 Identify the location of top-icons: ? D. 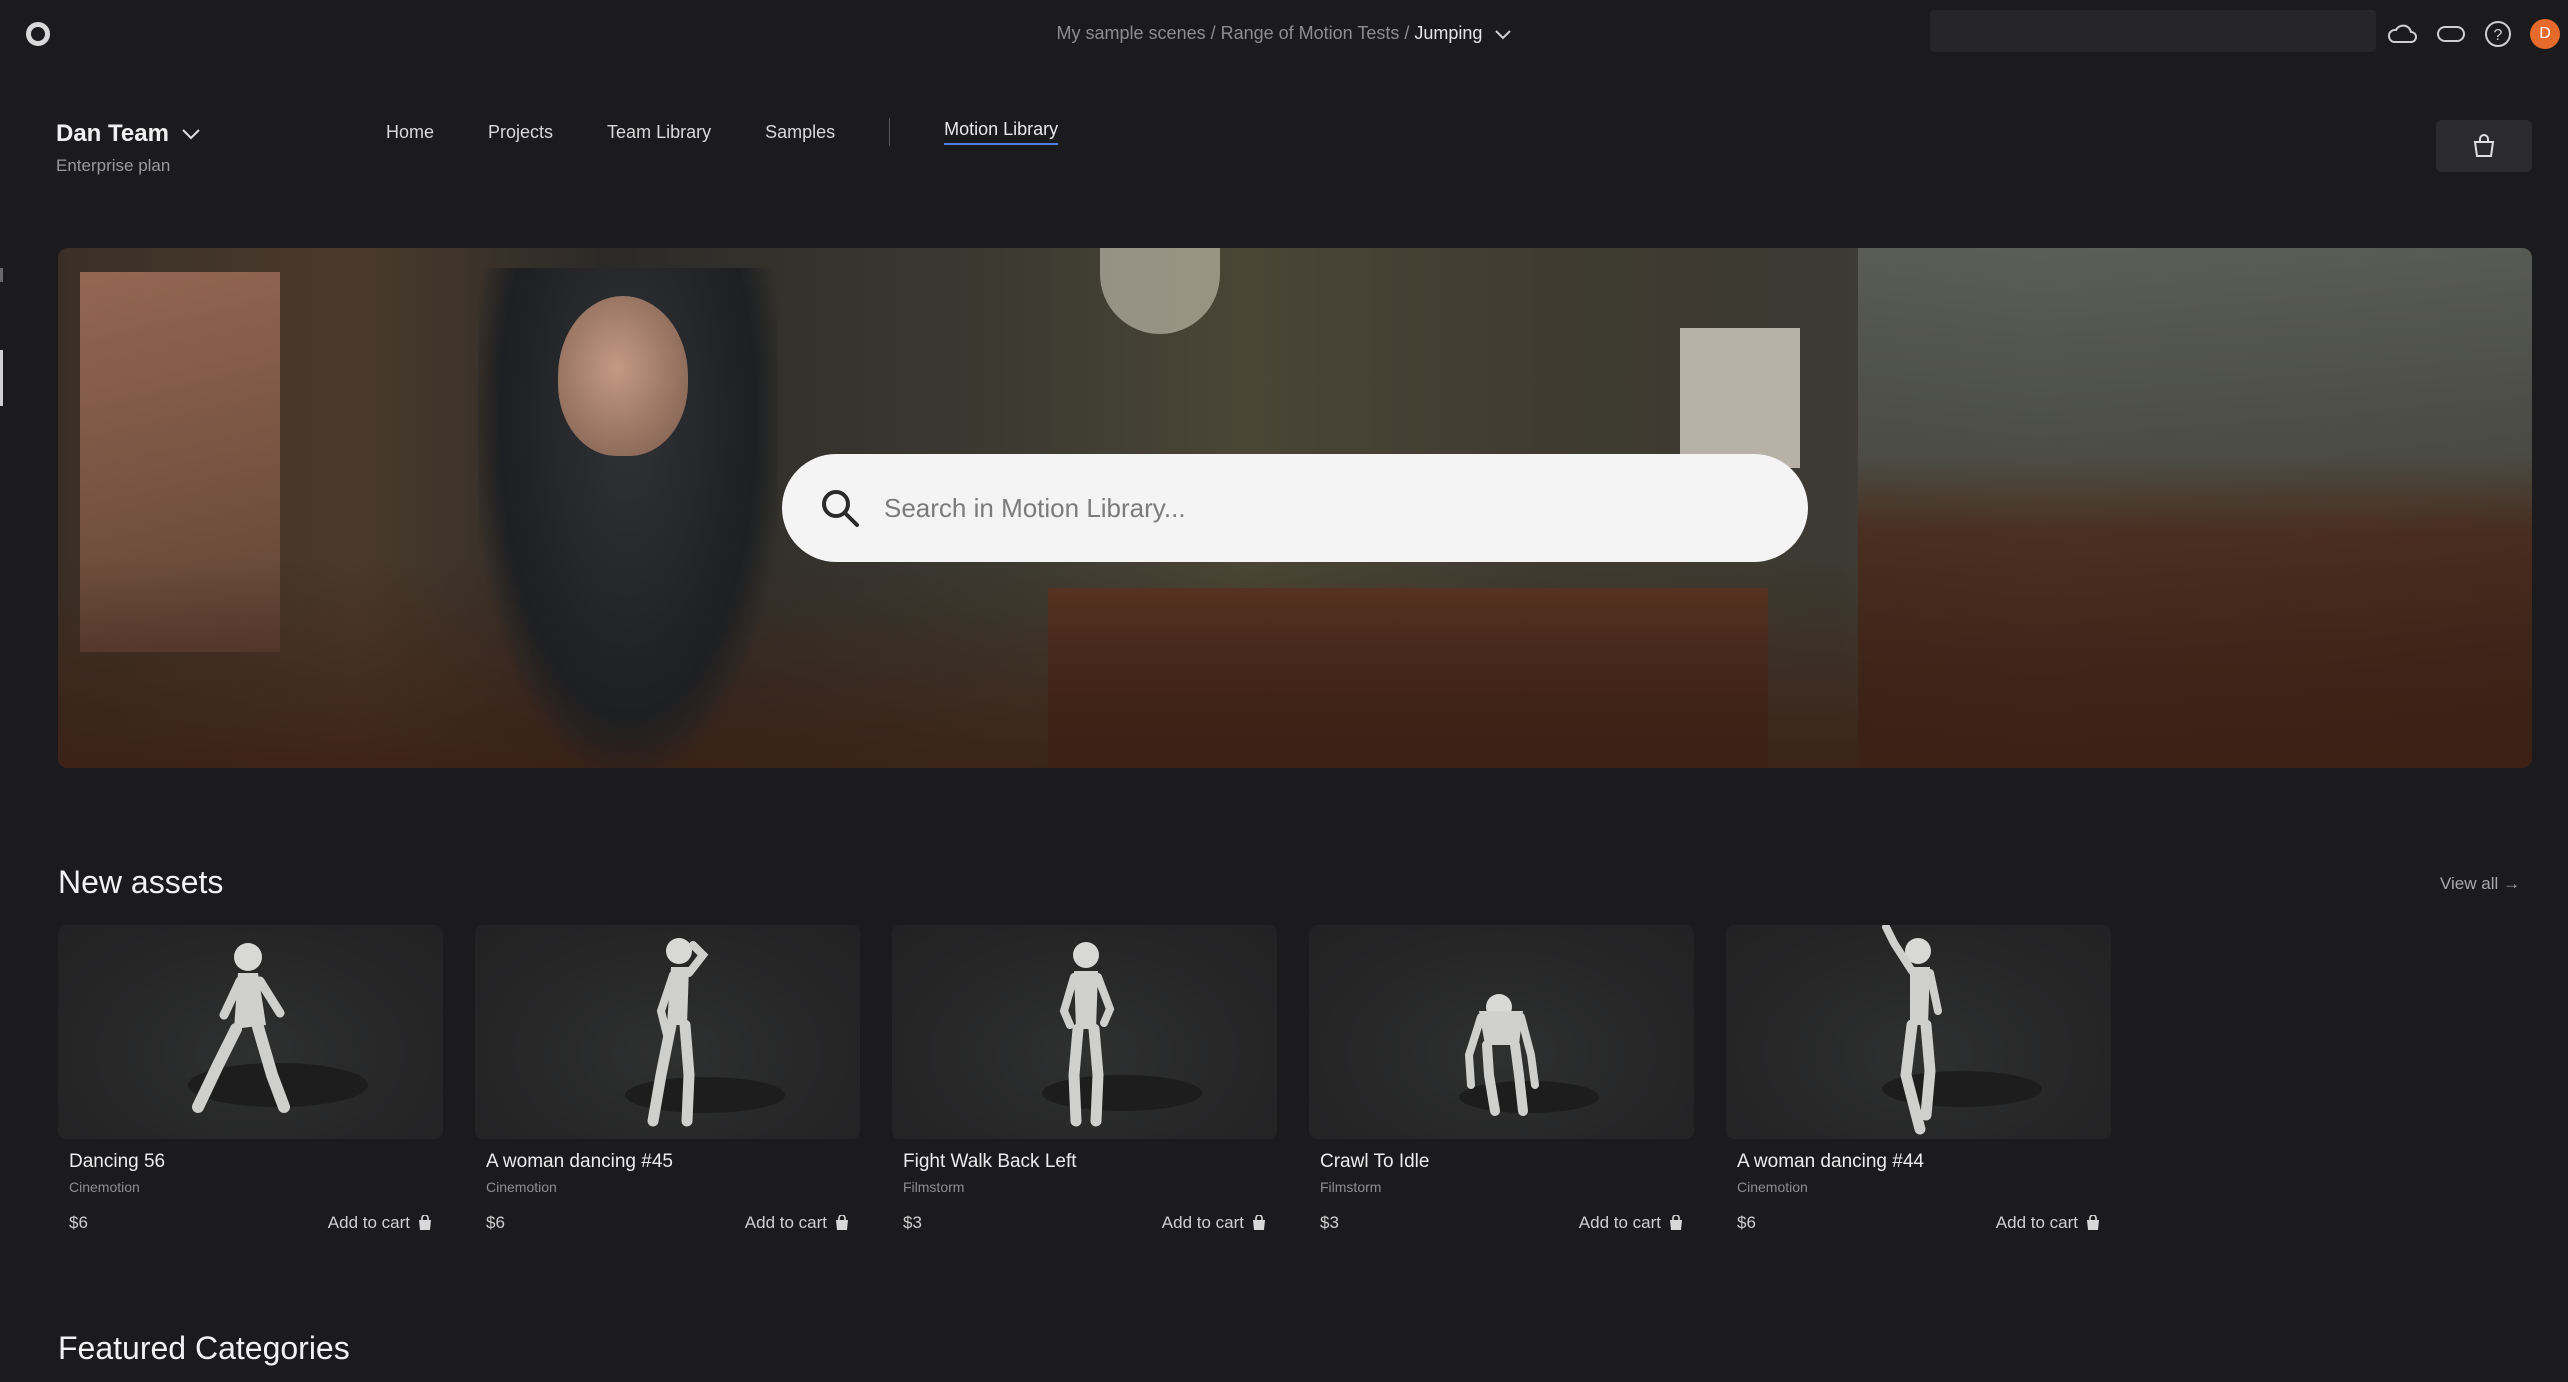
(2473, 34).